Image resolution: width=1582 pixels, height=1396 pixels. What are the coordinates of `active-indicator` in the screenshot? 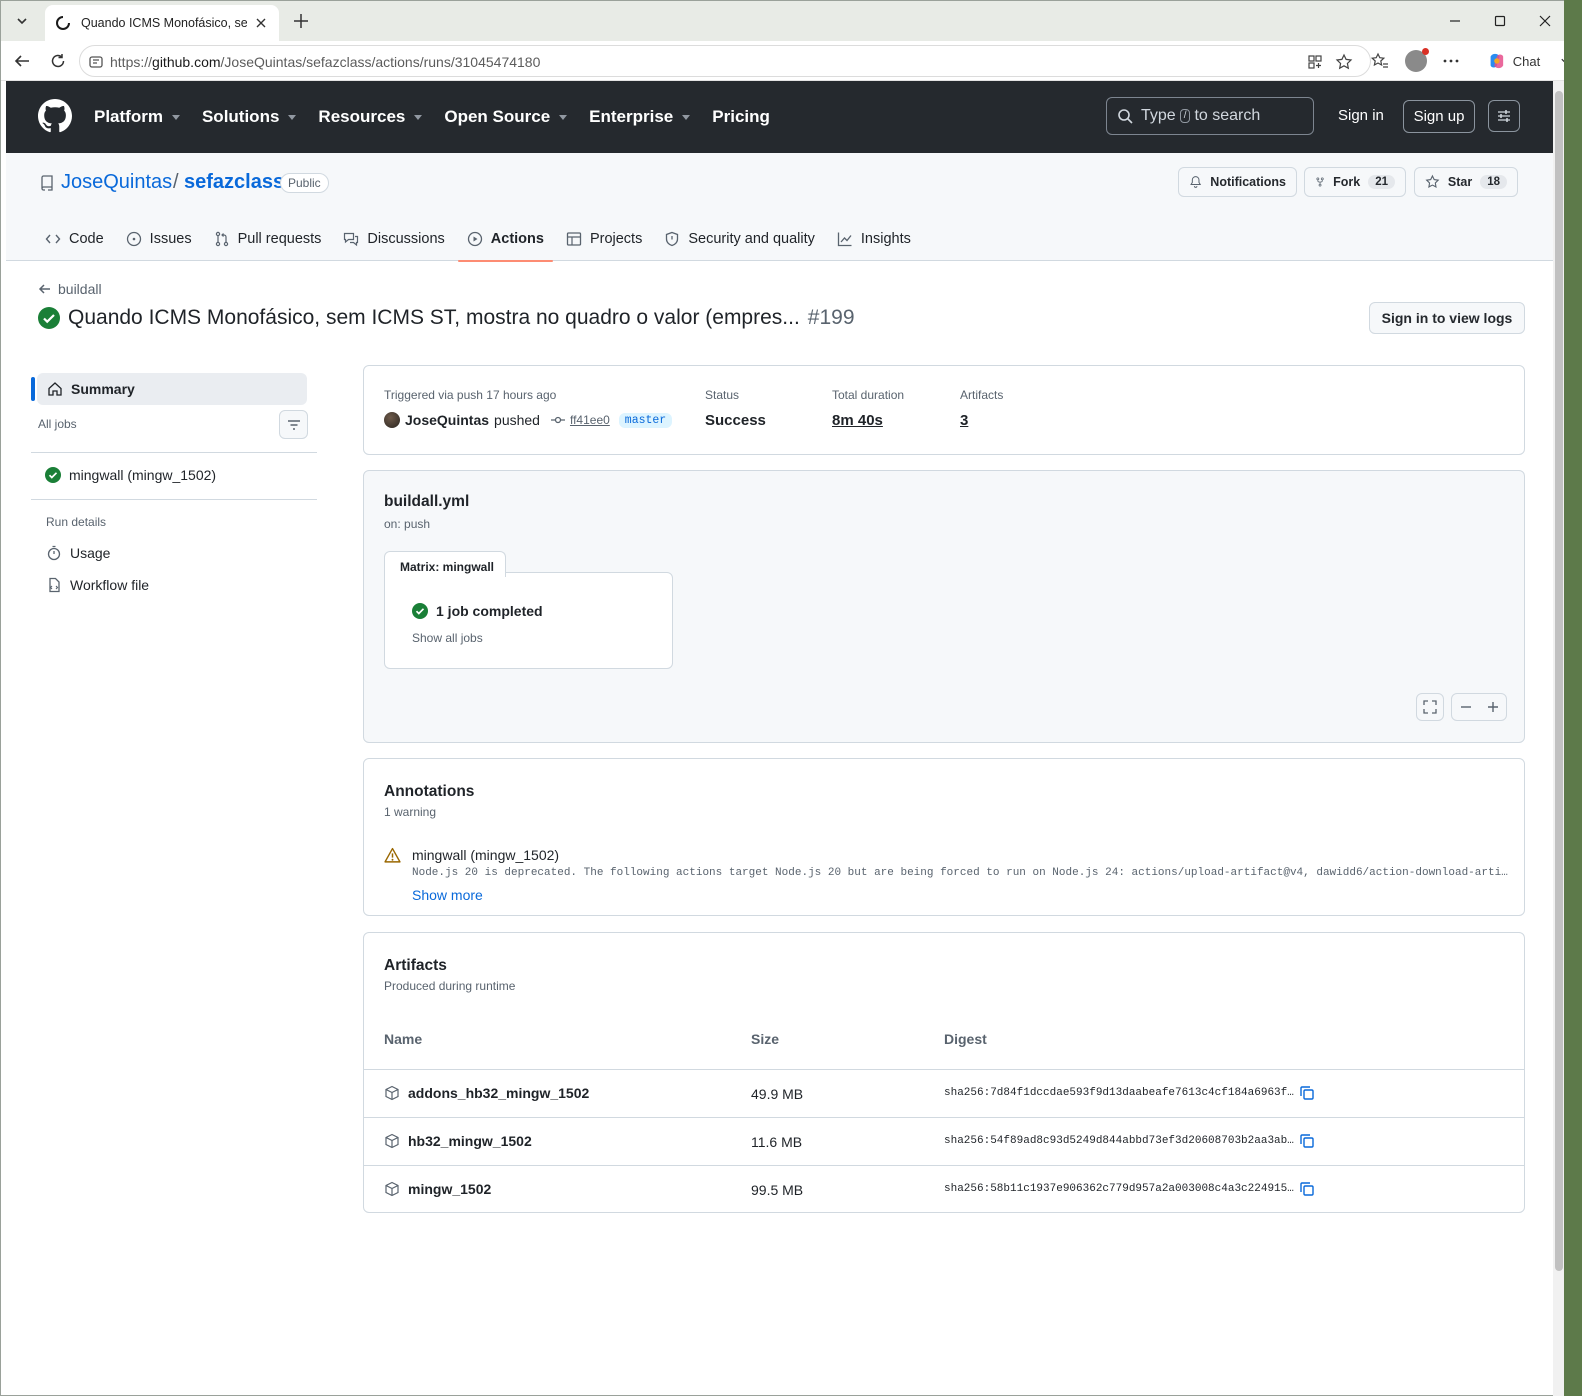 It's located at (33, 389).